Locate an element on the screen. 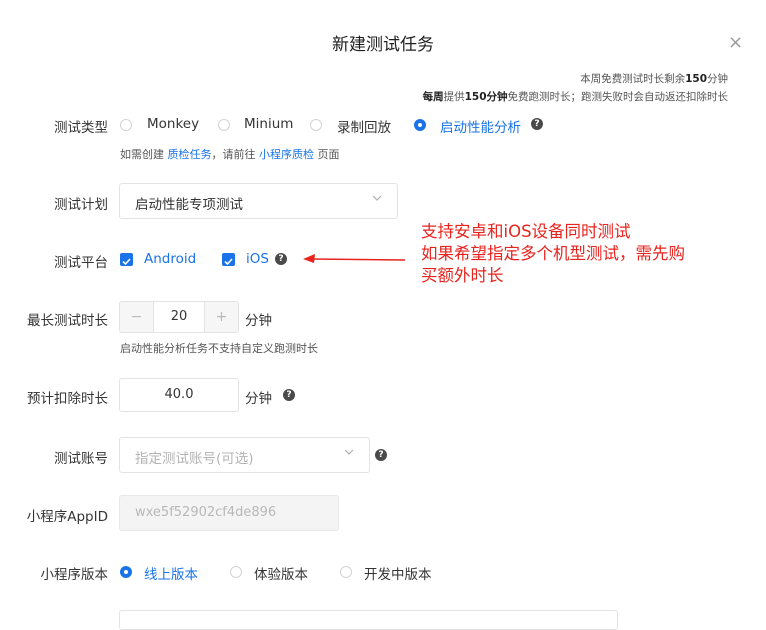 The height and width of the screenshot is (630, 766). radio-label-monkey: Monkey is located at coordinates (173, 124).